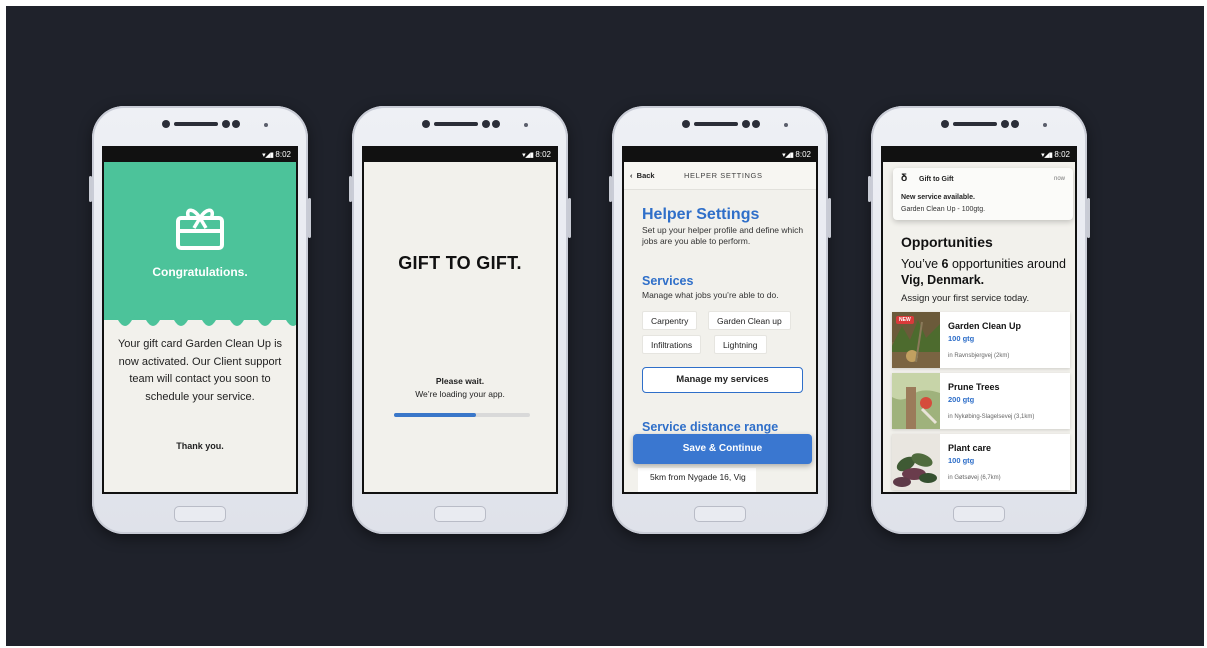  What do you see at coordinates (435, 415) in the screenshot?
I see `progress-fill` at bounding box center [435, 415].